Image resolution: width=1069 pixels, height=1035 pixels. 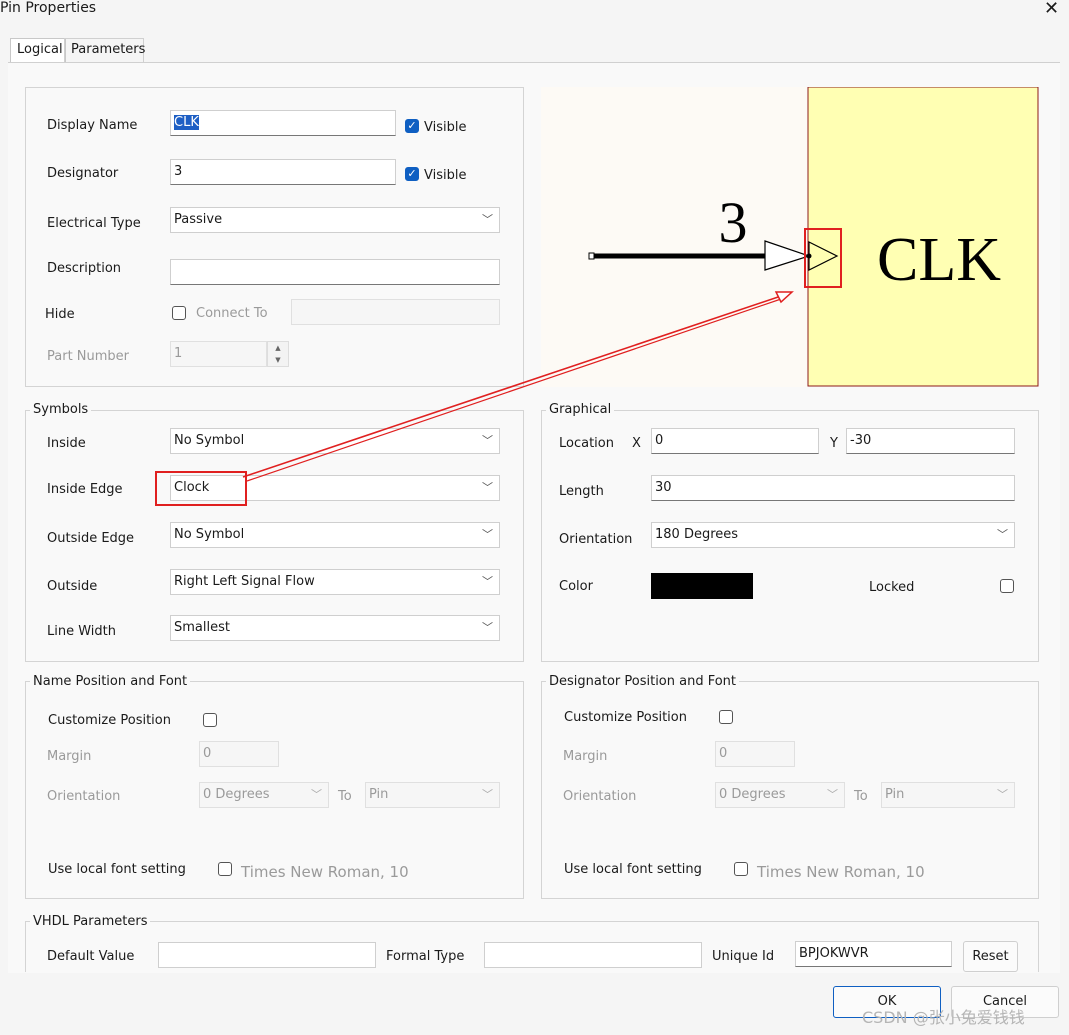 What do you see at coordinates (585, 756) in the screenshot?
I see `designator-margin-label: Margin` at bounding box center [585, 756].